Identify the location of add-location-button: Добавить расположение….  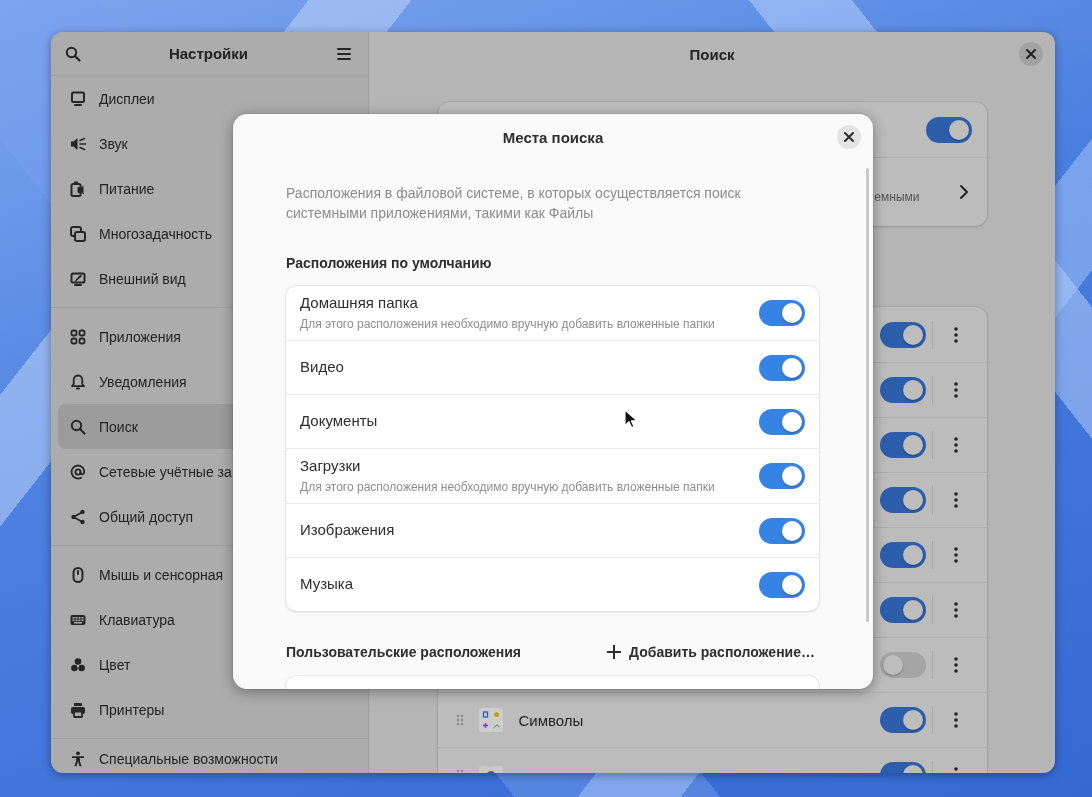
(711, 652).